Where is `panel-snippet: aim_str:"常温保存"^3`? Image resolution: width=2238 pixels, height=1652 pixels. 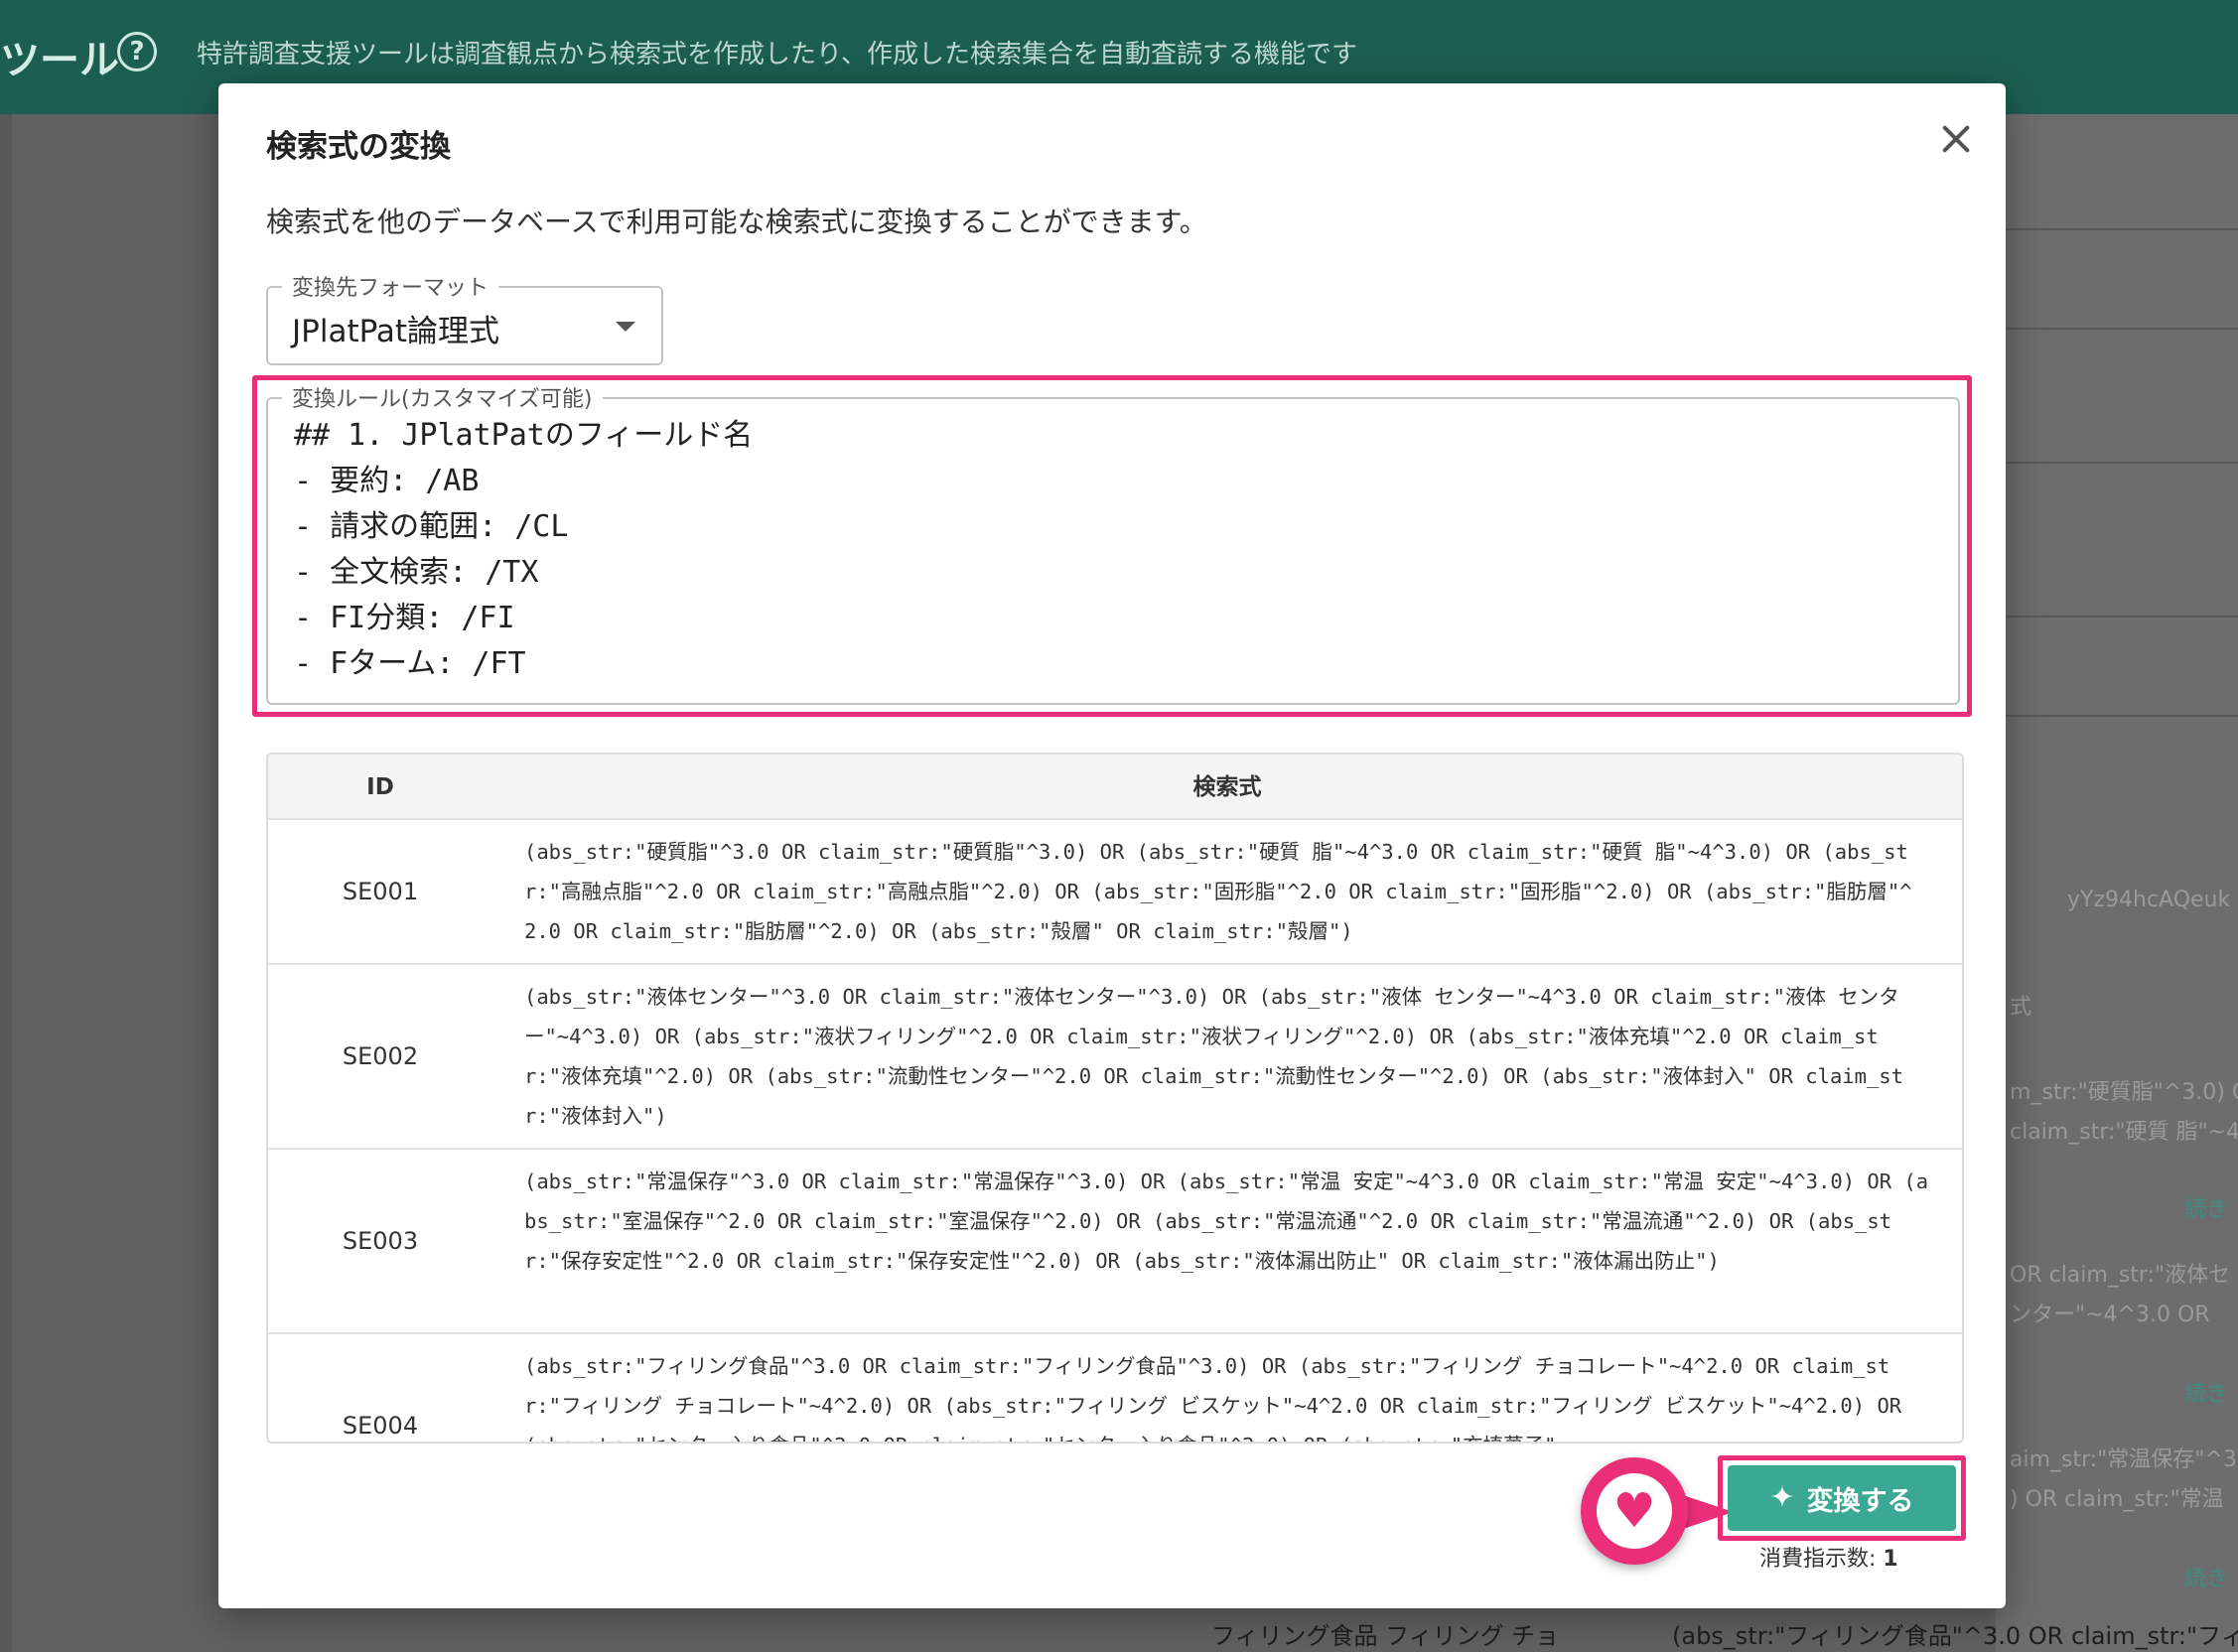 panel-snippet: aim_str:"常温保存"^3 is located at coordinates (2124, 1459).